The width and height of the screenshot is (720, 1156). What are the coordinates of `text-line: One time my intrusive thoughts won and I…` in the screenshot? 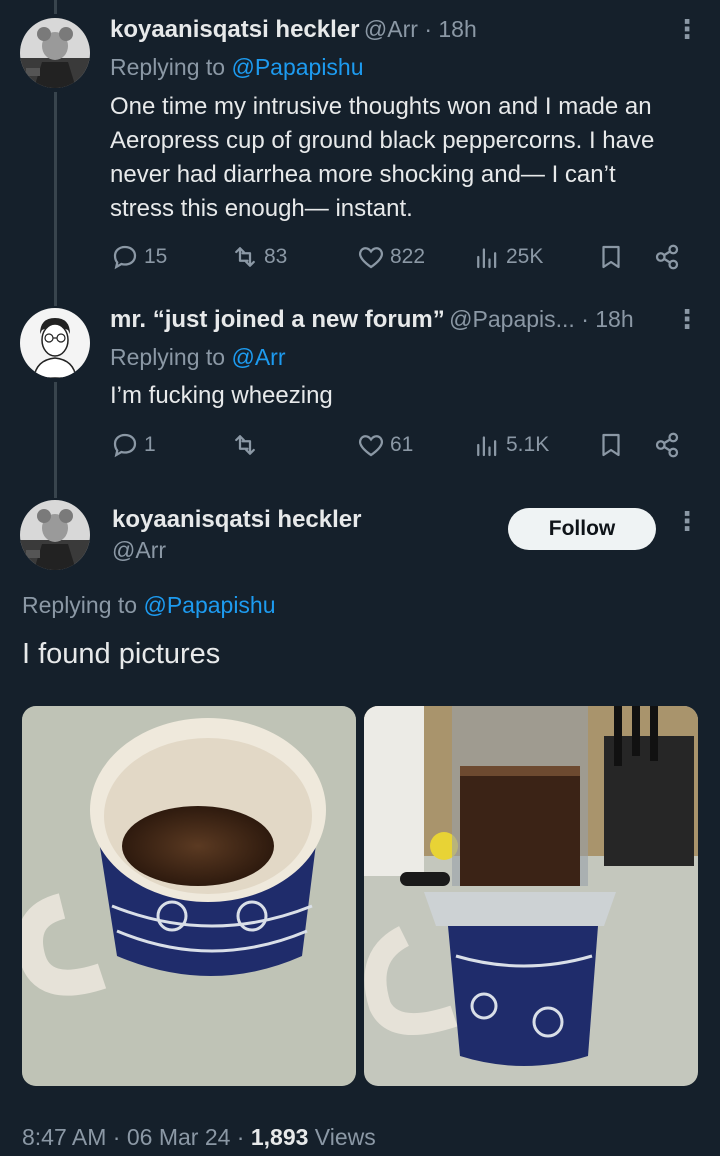 It's located at (381, 106).